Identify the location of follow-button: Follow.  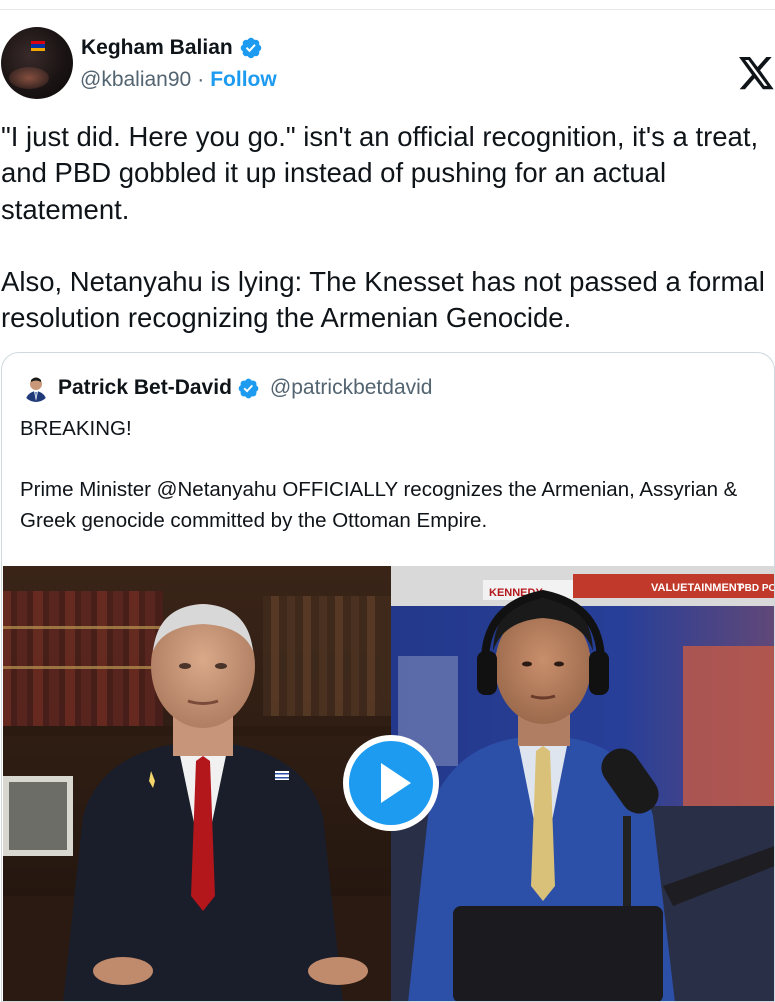
(243, 80).